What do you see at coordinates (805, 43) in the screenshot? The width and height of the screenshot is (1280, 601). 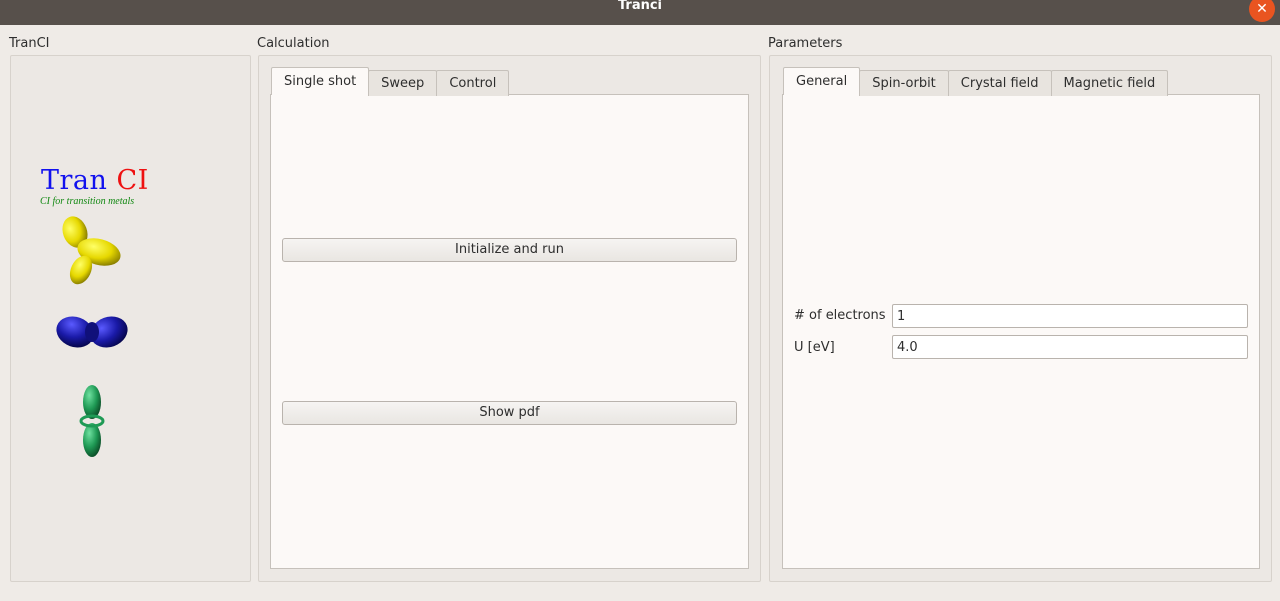 I see `parameters-group-label: Parameters` at bounding box center [805, 43].